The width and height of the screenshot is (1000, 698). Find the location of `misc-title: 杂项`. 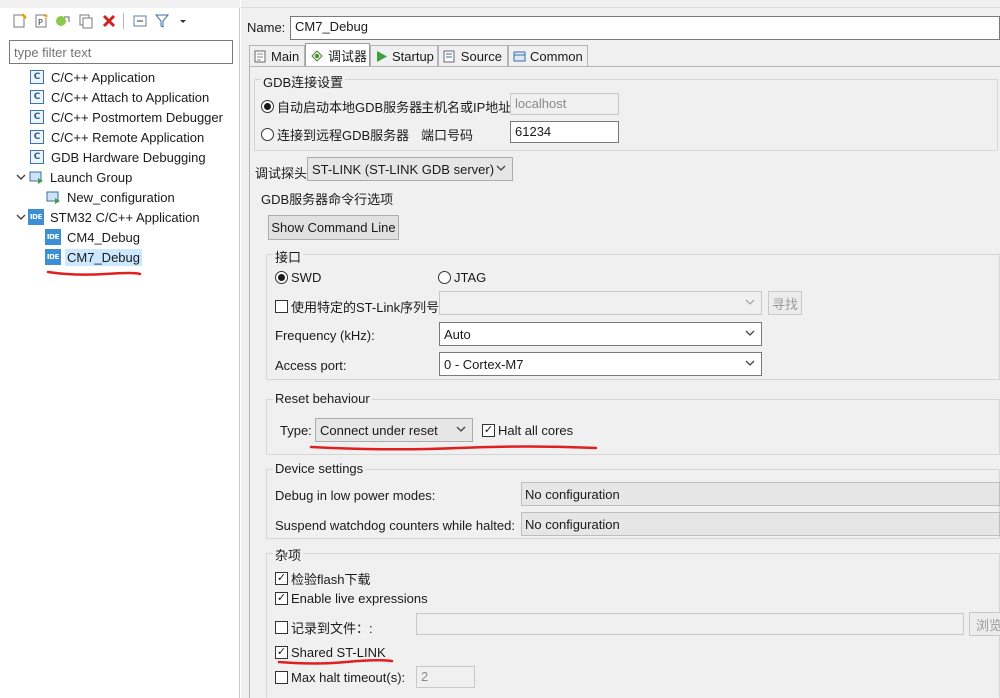

misc-title: 杂项 is located at coordinates (288, 554).